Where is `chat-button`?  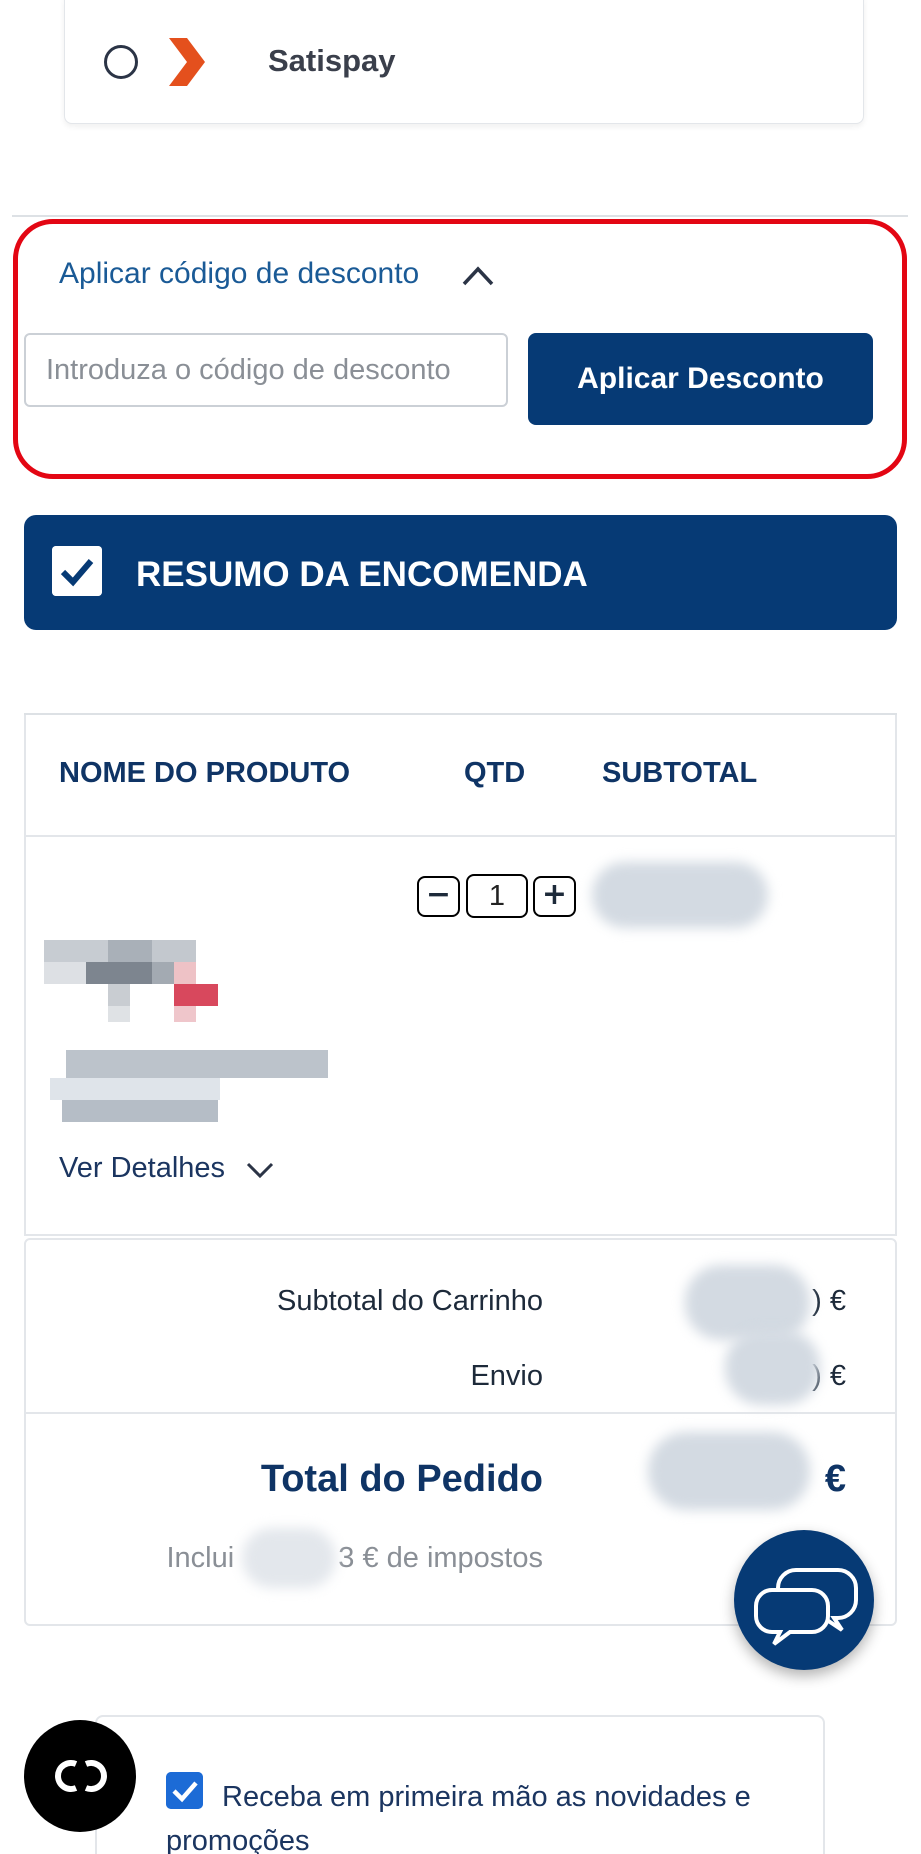
chat-button is located at coordinates (804, 1600).